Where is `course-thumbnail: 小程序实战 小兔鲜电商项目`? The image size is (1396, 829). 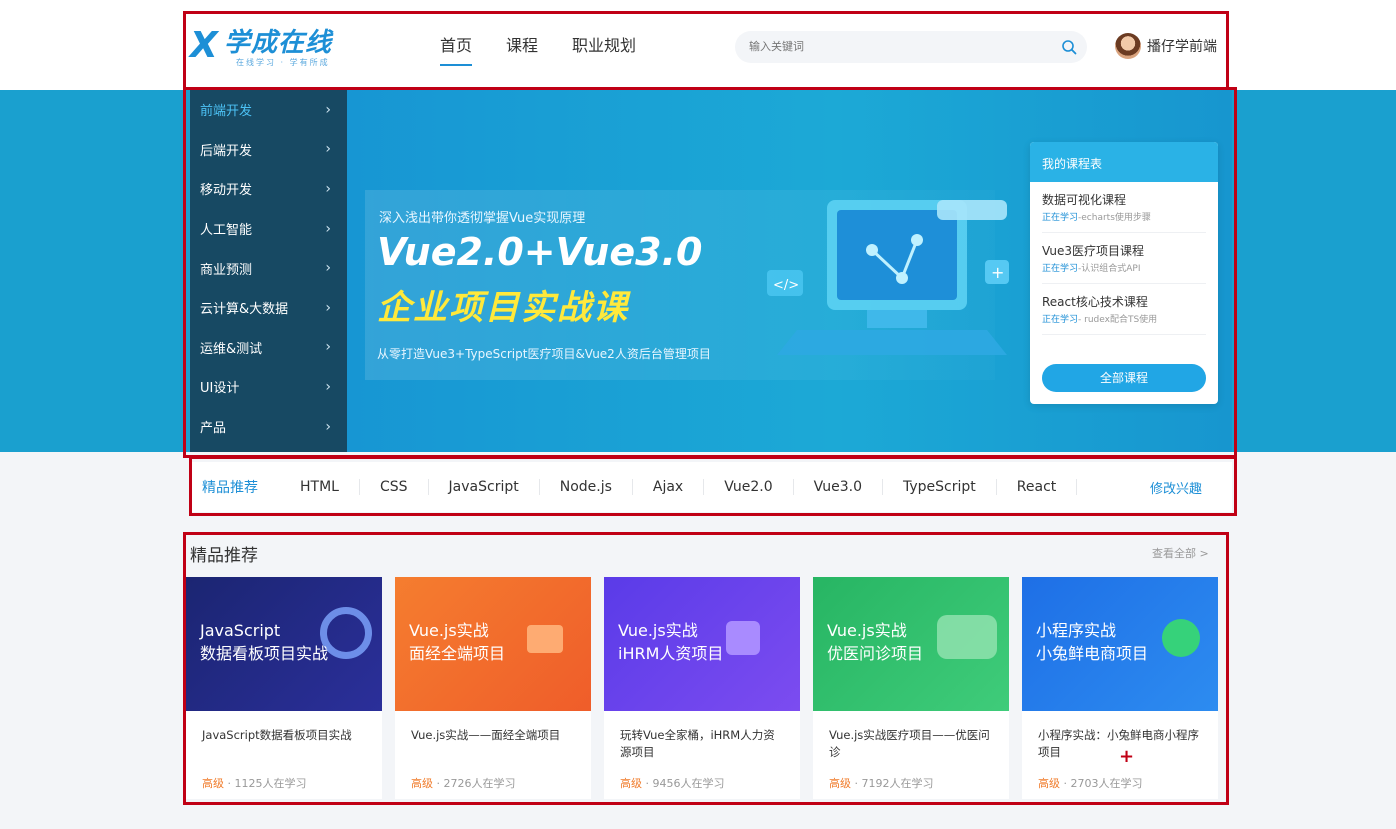
course-thumbnail: 小程序实战 小兔鲜电商项目 is located at coordinates (1120, 644).